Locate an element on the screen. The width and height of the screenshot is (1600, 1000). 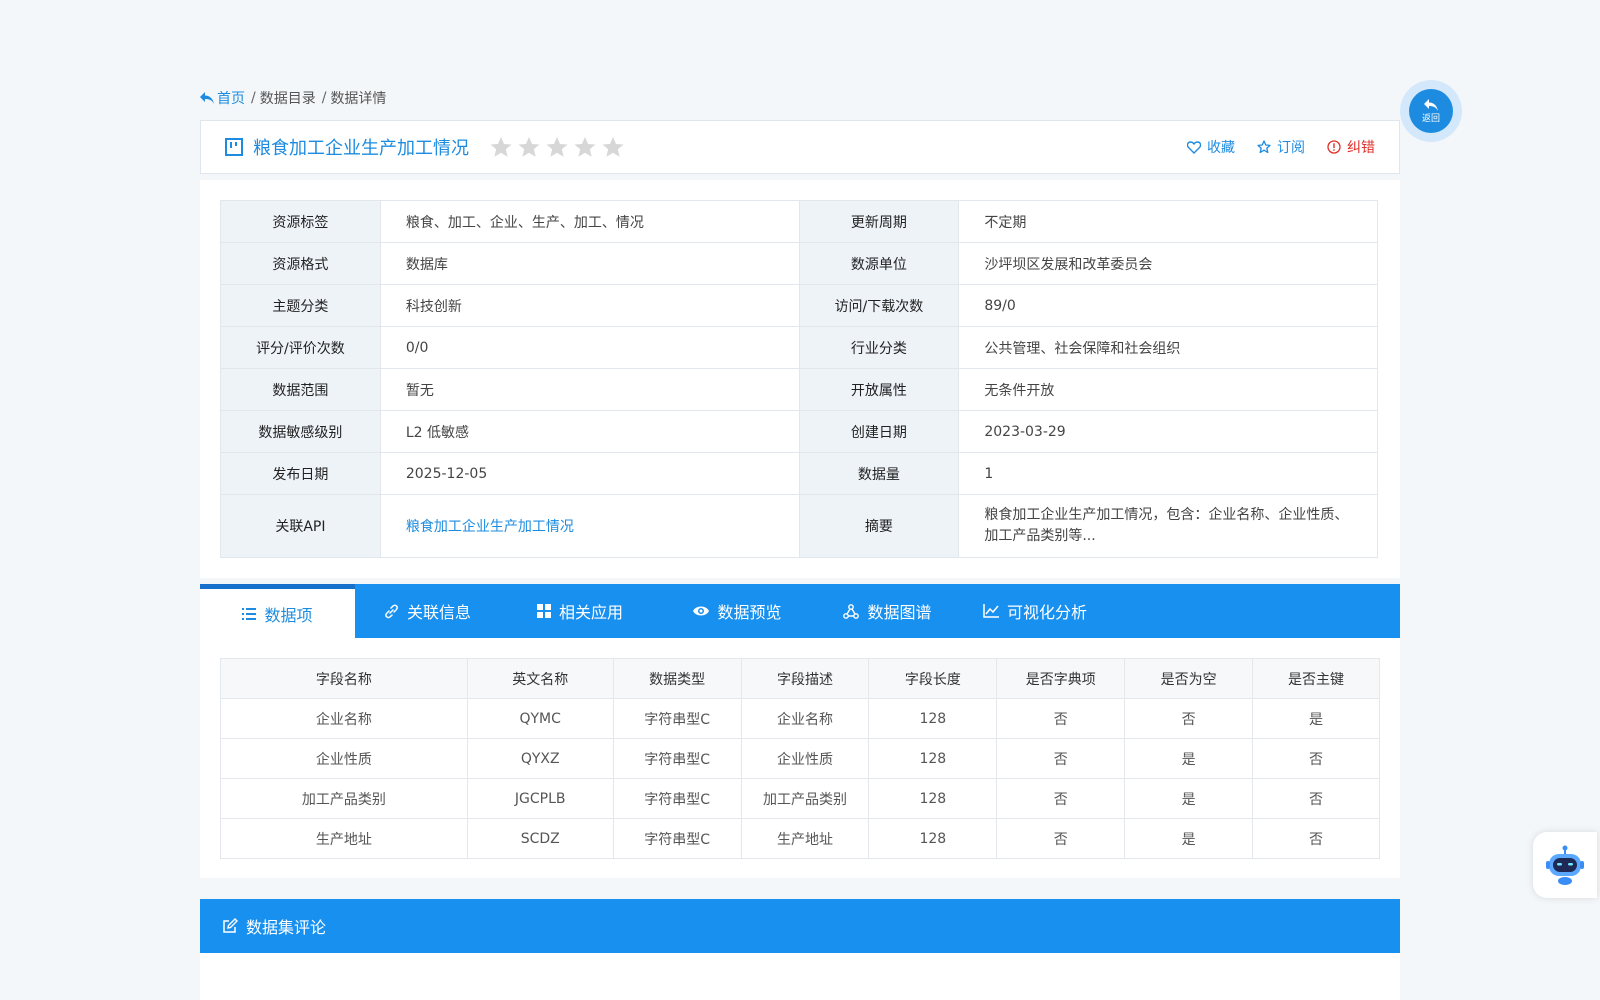
table-row: 企业性质 QYXZ 字符串型C 企业性质 128 否是否 is located at coordinates (800, 758).